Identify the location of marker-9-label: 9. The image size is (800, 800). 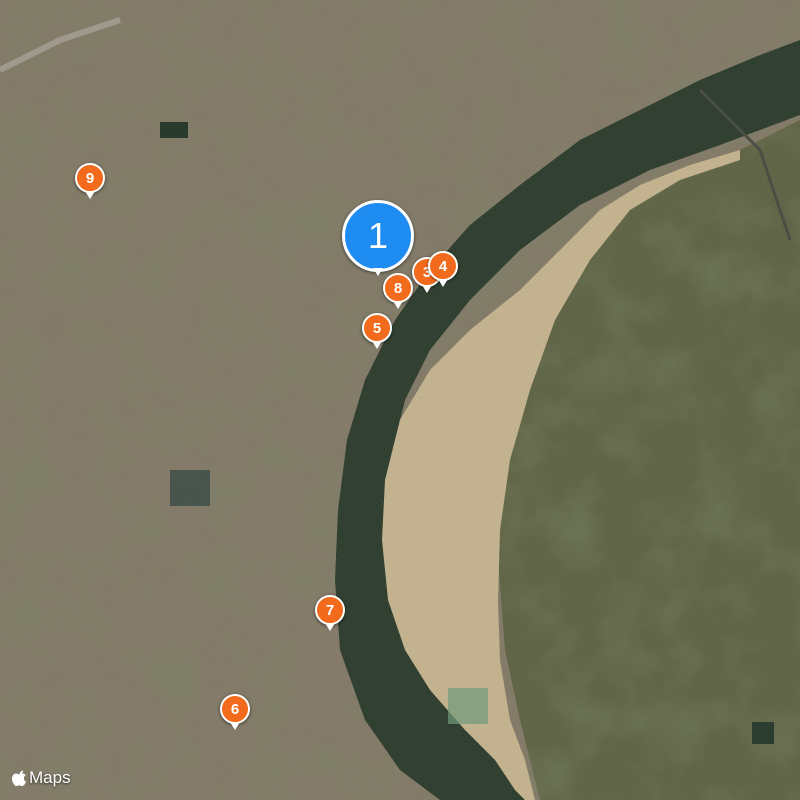
(90, 178).